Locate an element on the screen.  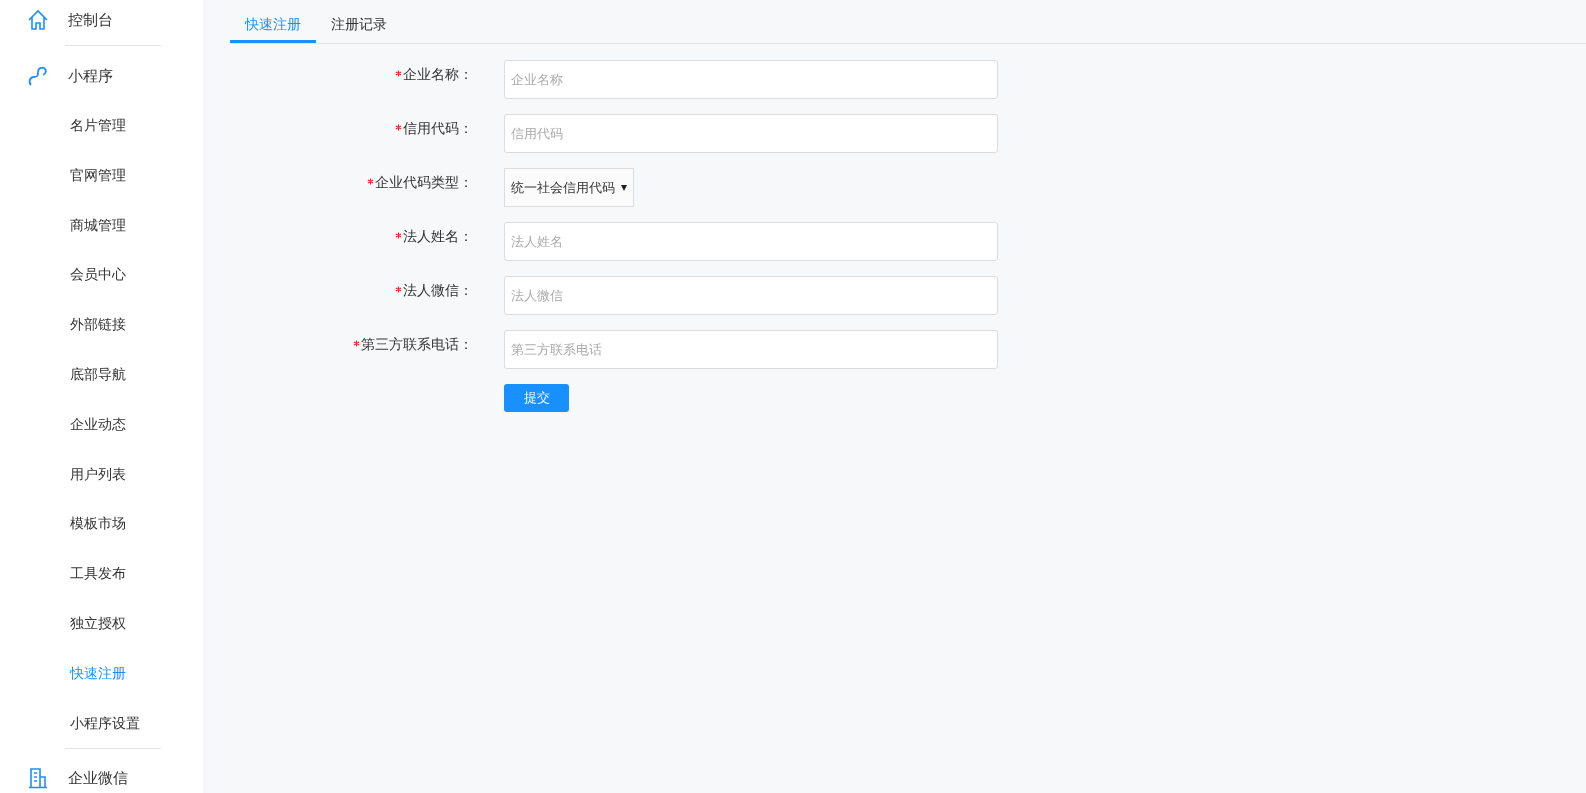
input-field: 法人微信 is located at coordinates (751, 295).